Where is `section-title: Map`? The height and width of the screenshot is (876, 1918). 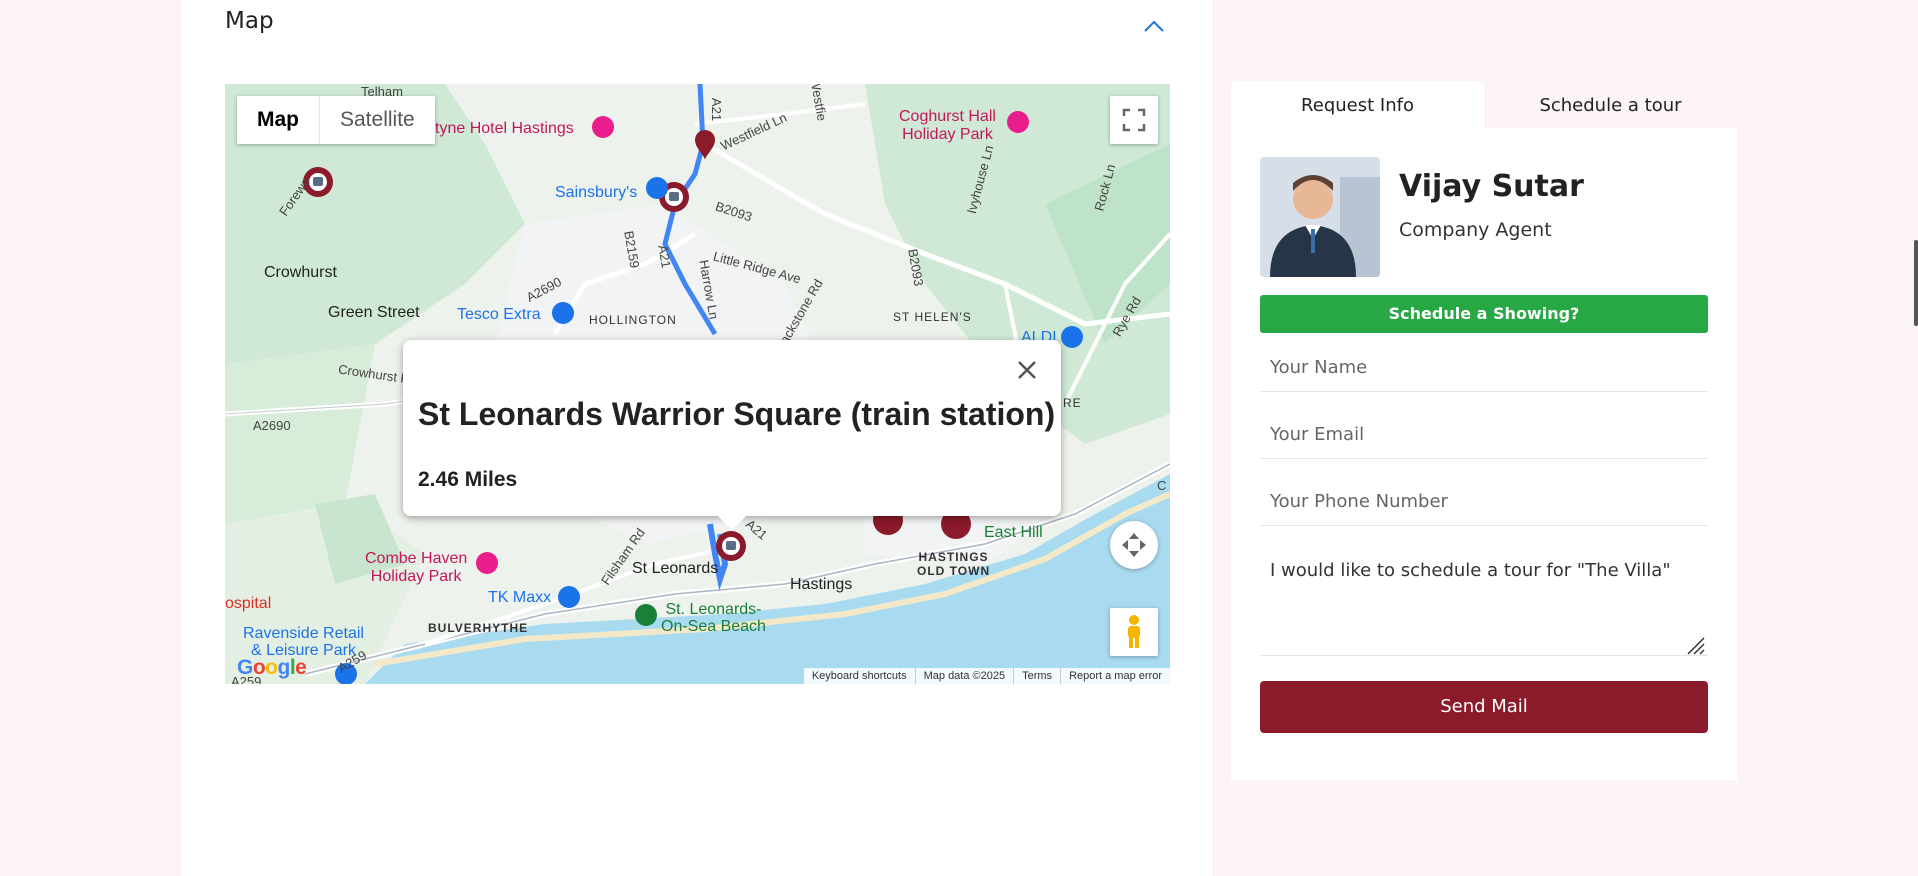
section-title: Map is located at coordinates (249, 21).